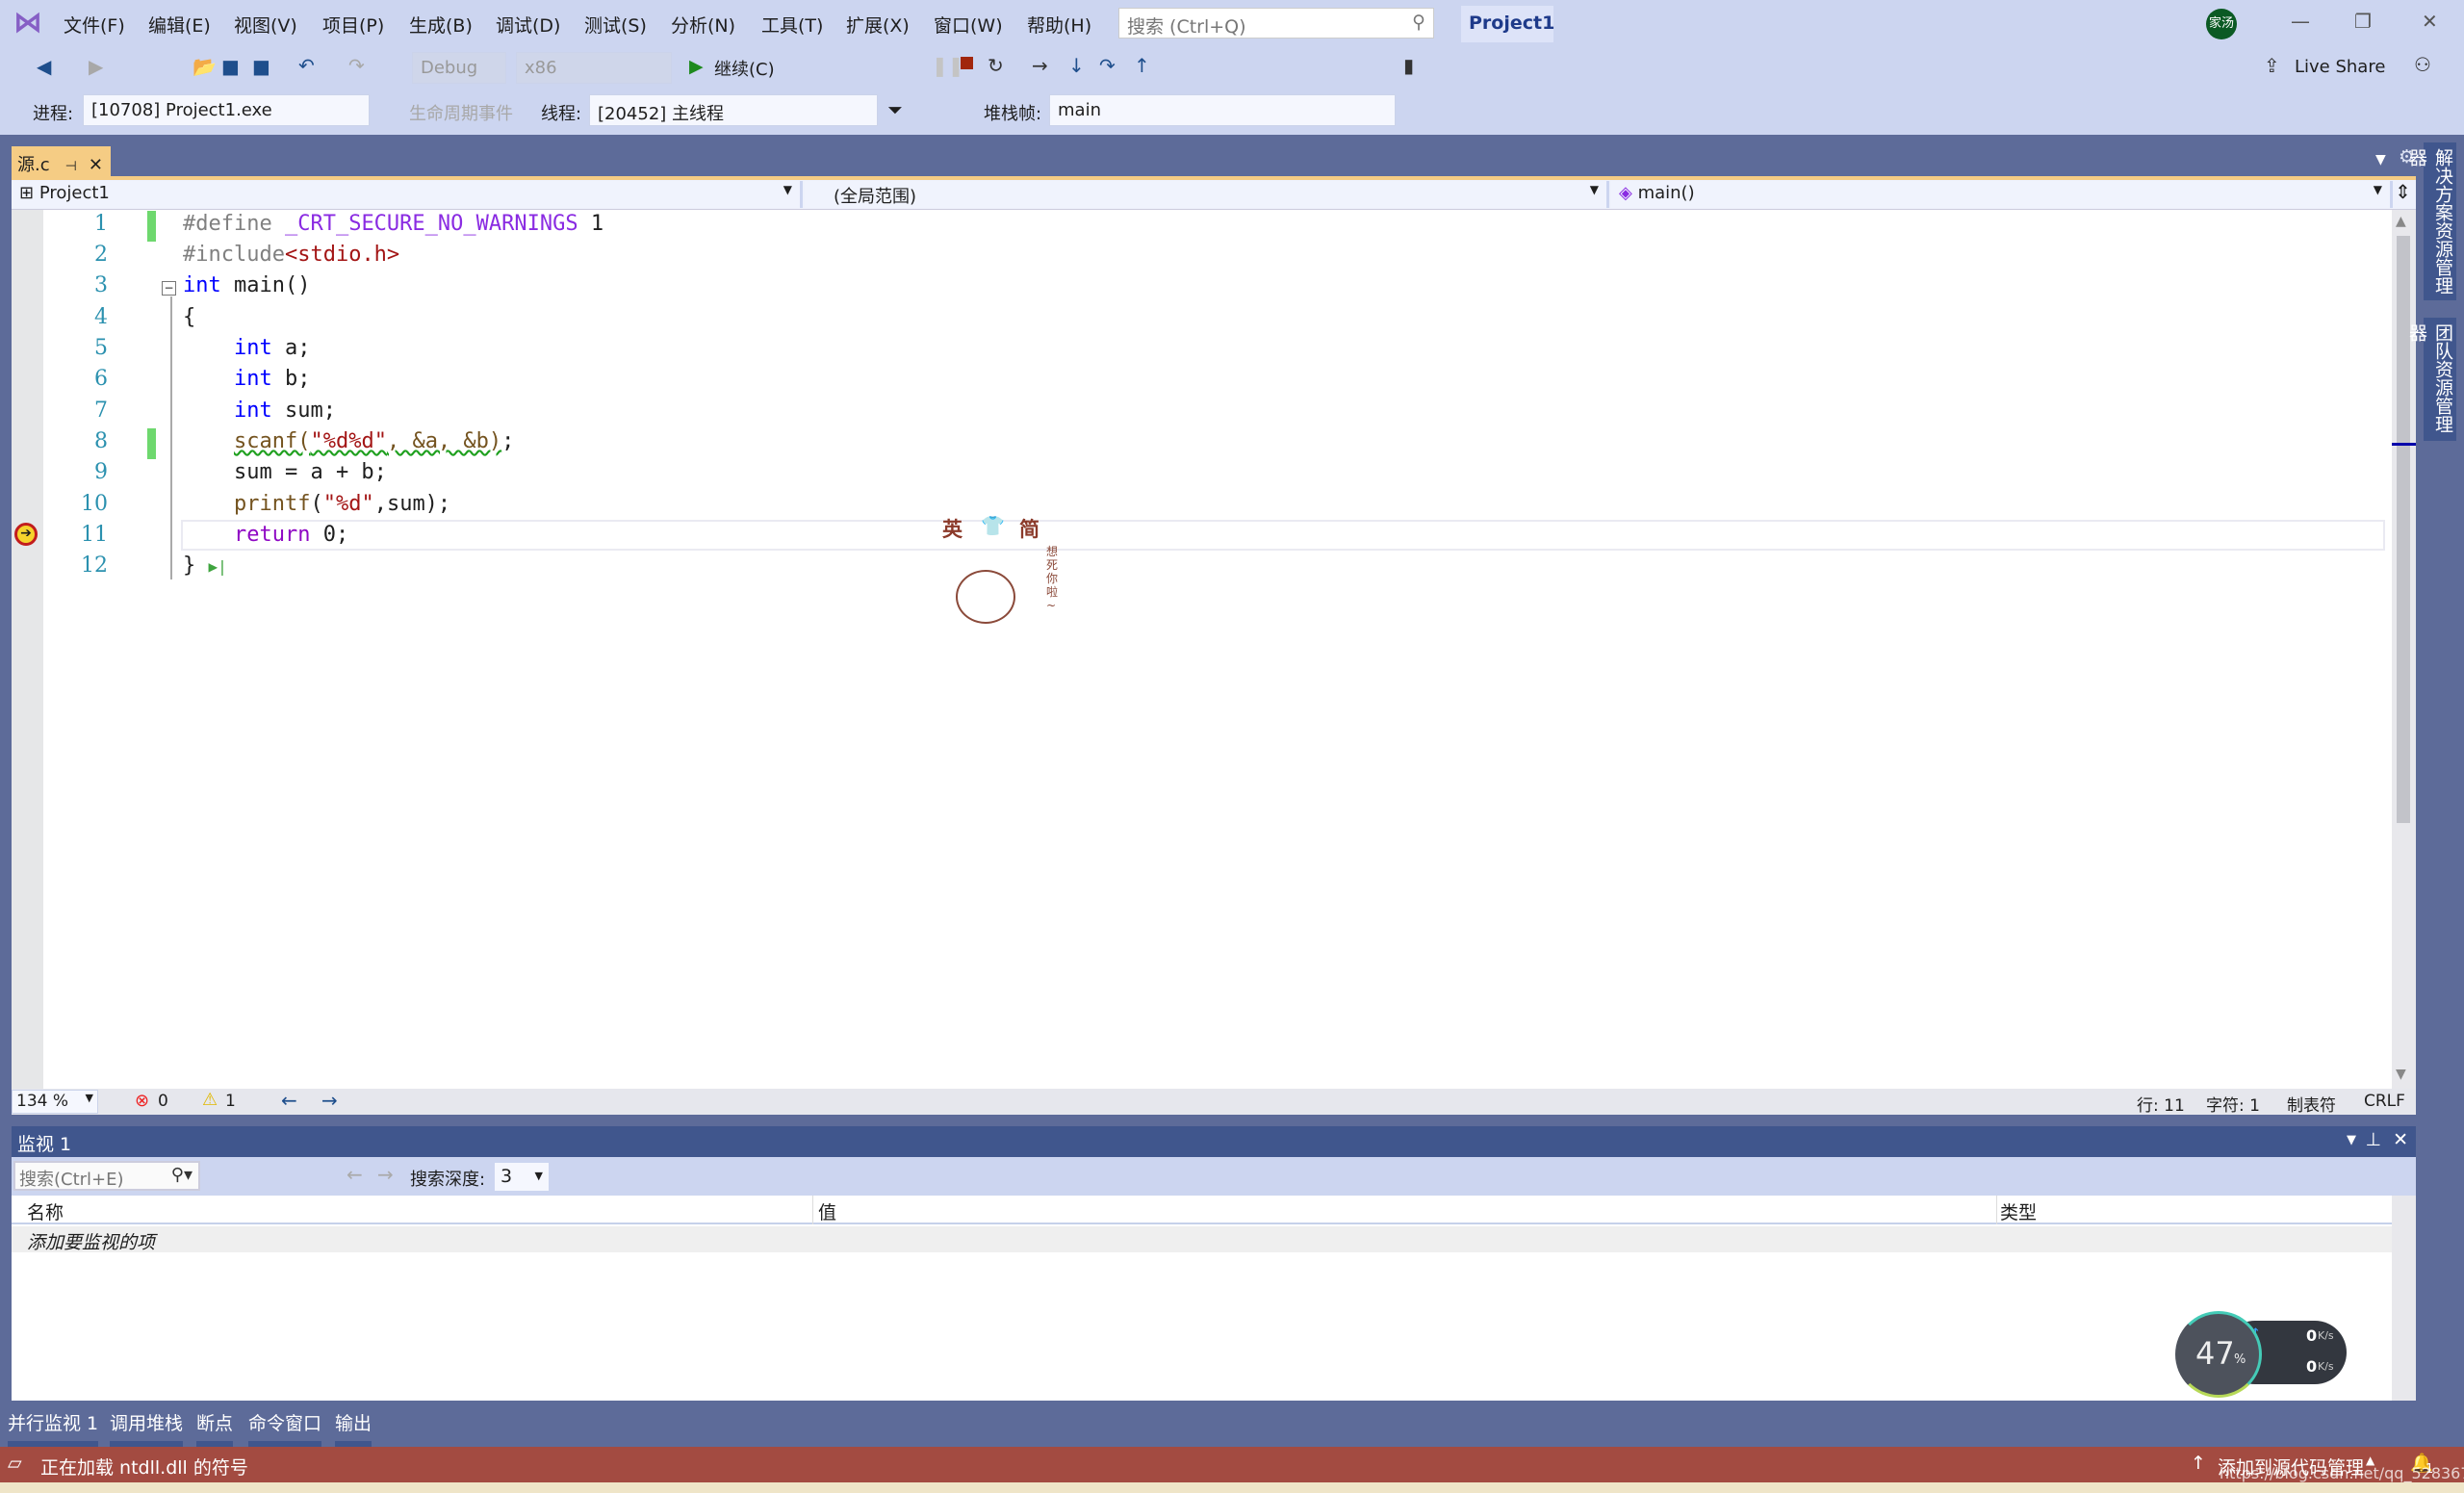  What do you see at coordinates (895, 109) in the screenshot?
I see `filter-icon: ⏷` at bounding box center [895, 109].